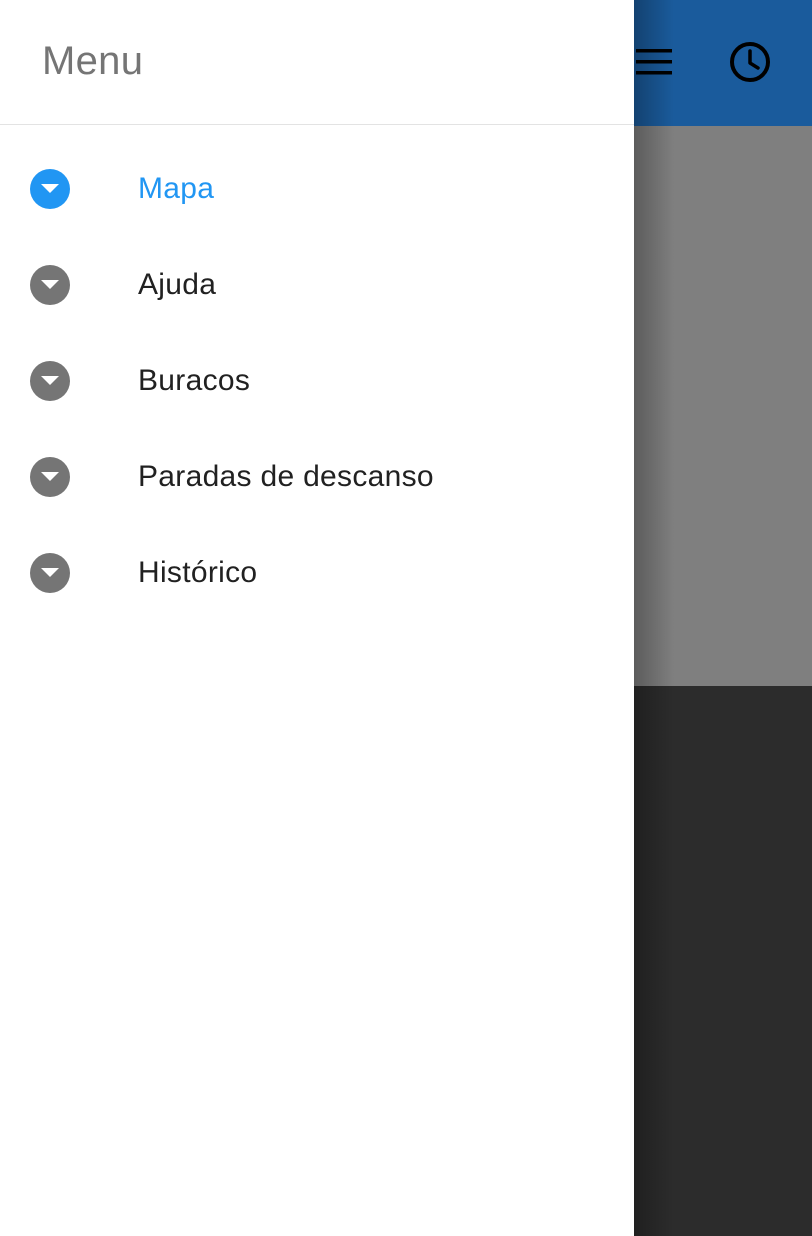 The height and width of the screenshot is (1236, 812). Describe the element at coordinates (317, 381) in the screenshot. I see `menu-item-buracos: Buracos` at that location.